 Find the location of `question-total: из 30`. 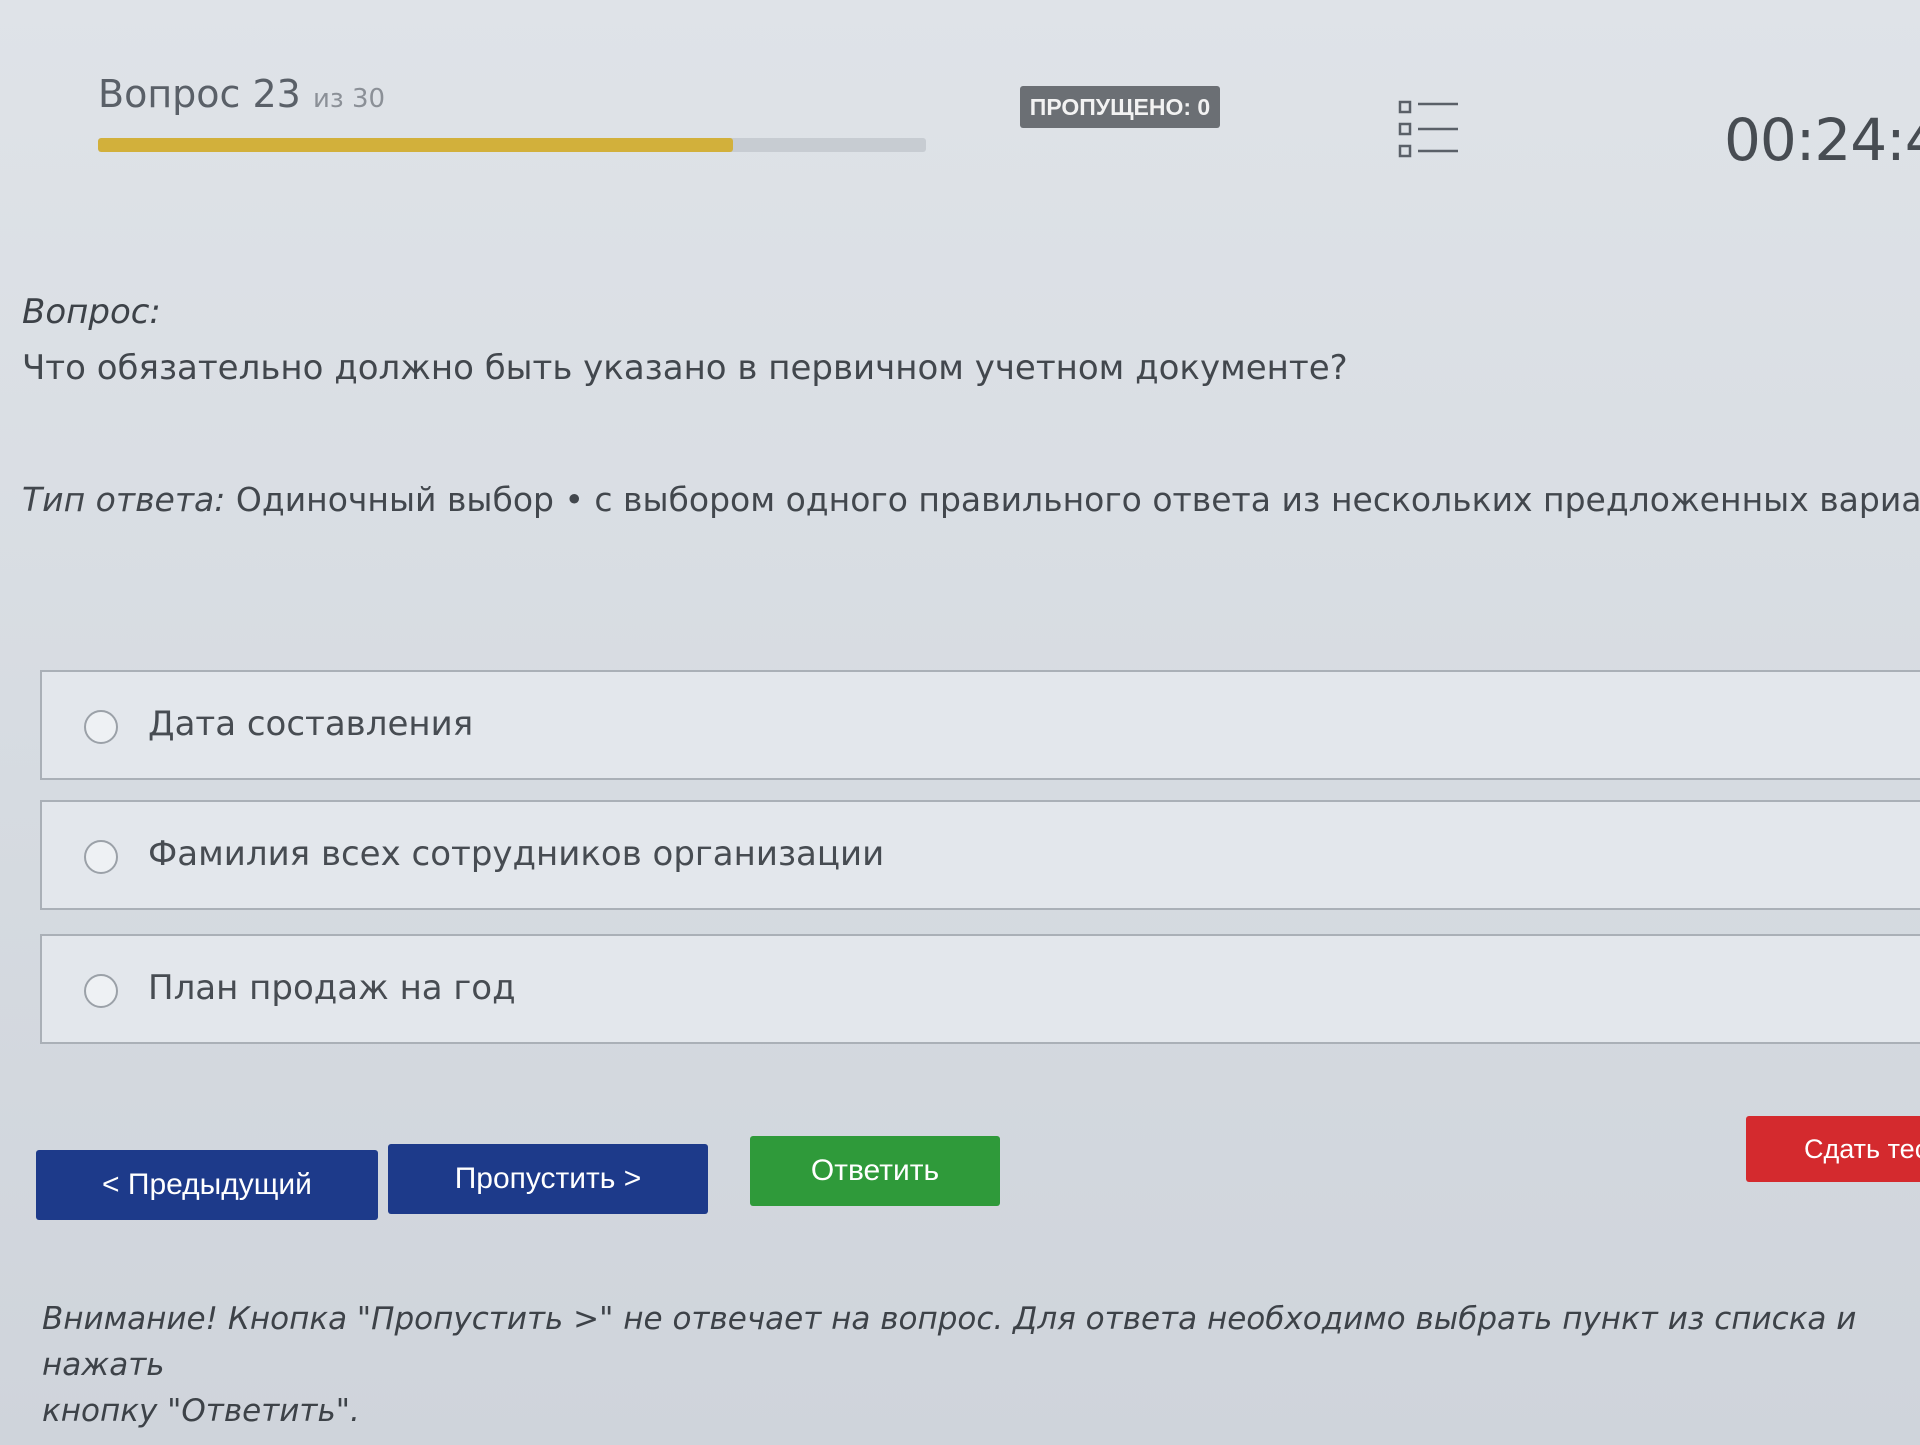

question-total: из 30 is located at coordinates (349, 99).